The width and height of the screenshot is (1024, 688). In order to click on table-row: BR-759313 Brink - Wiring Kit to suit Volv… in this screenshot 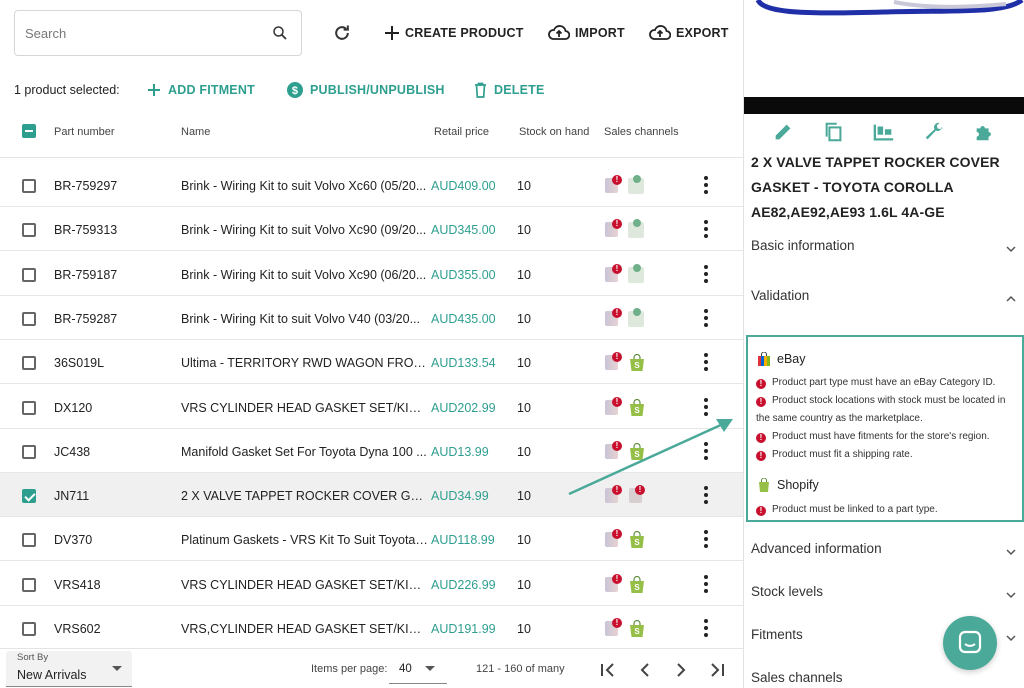, I will do `click(371, 229)`.